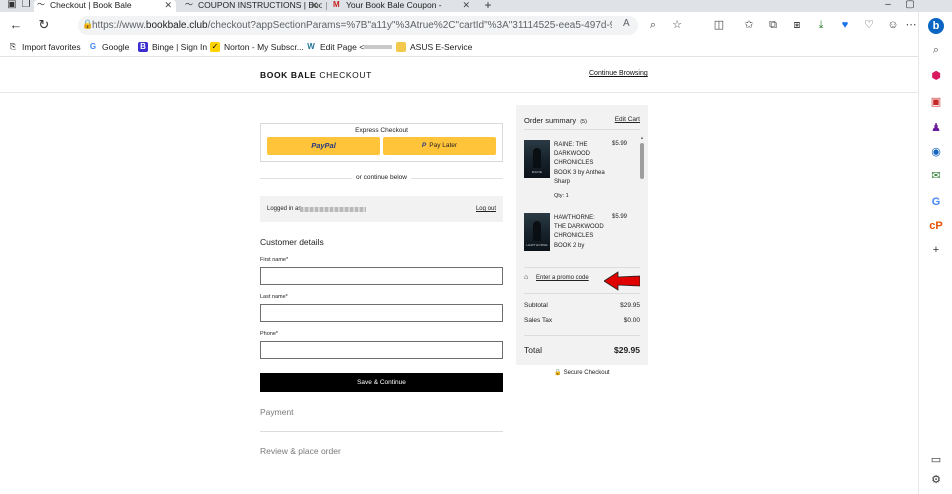  What do you see at coordinates (627, 119) in the screenshot?
I see `edit-cart-link: Edit Cart` at bounding box center [627, 119].